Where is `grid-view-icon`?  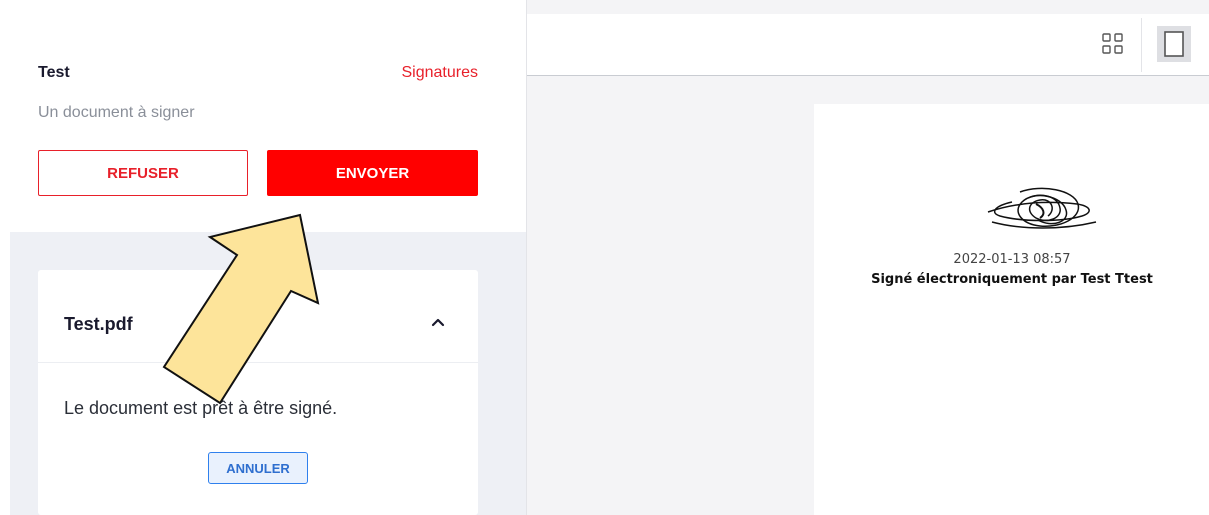
grid-view-icon is located at coordinates (1113, 44).